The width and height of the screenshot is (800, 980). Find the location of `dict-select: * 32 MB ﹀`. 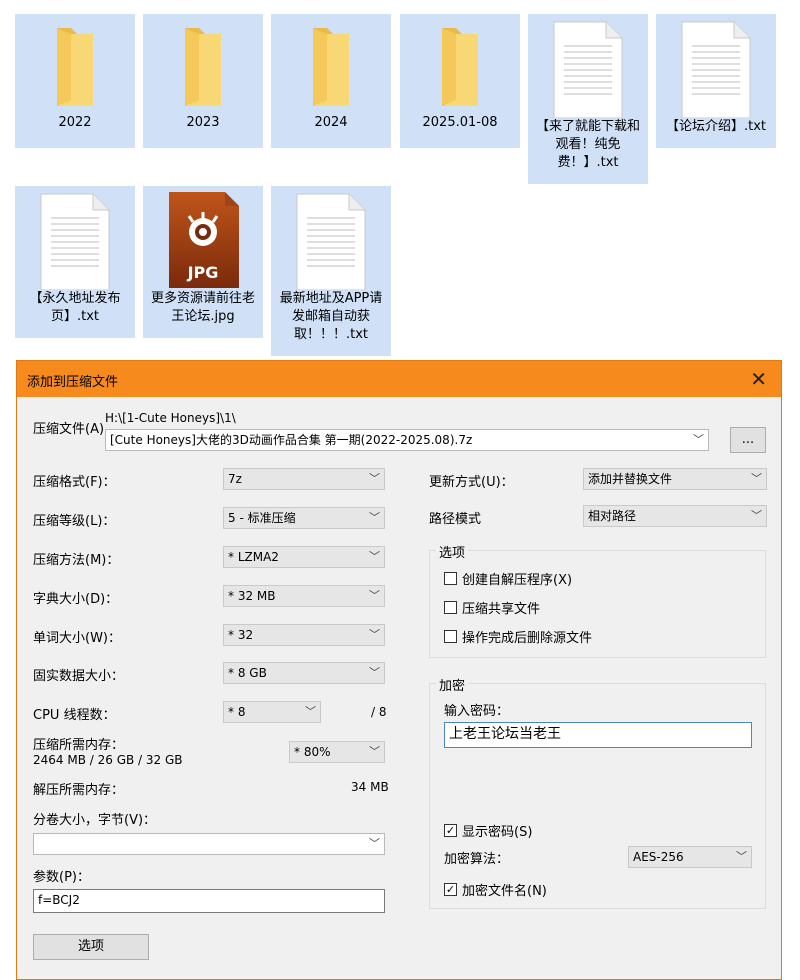

dict-select: * 32 MB ﹀ is located at coordinates (304, 596).